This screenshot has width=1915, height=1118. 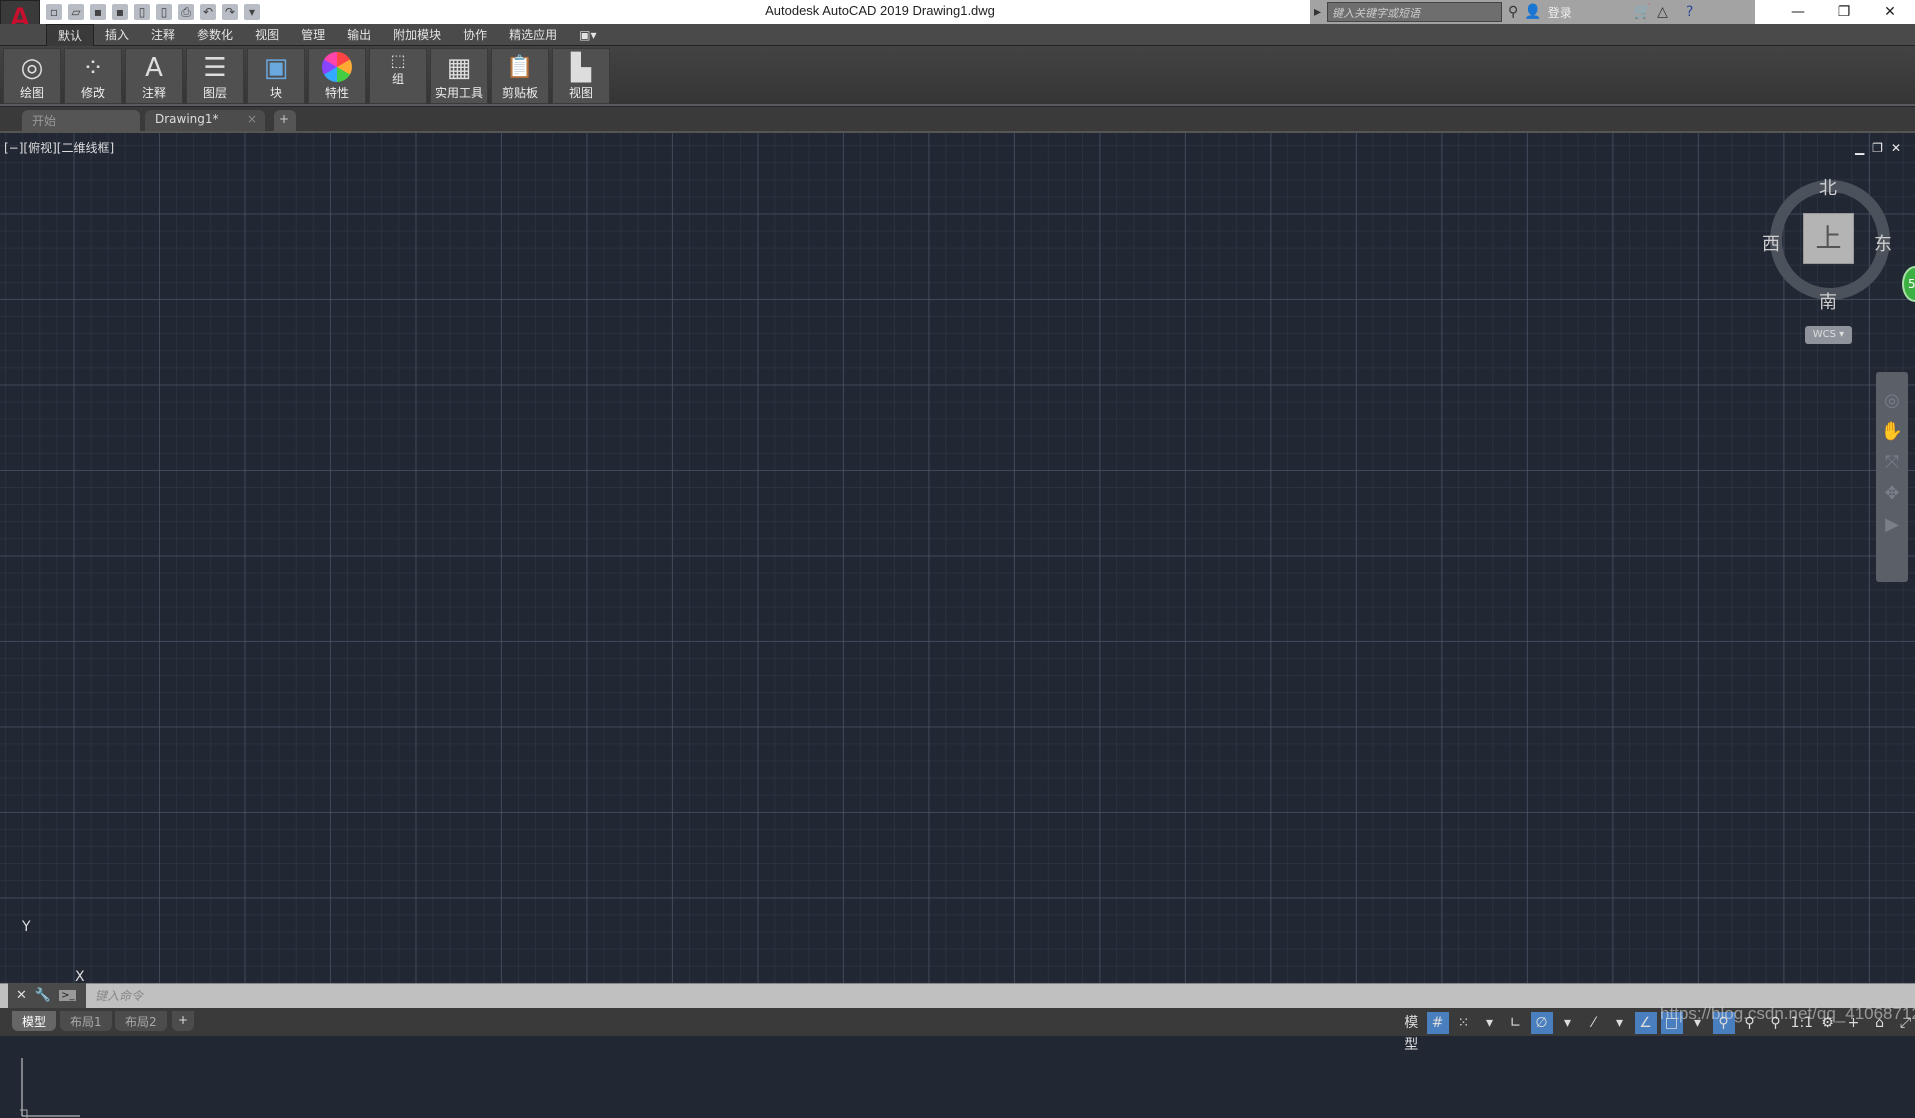 What do you see at coordinates (398, 60) in the screenshot?
I see `group-icon: ⬚` at bounding box center [398, 60].